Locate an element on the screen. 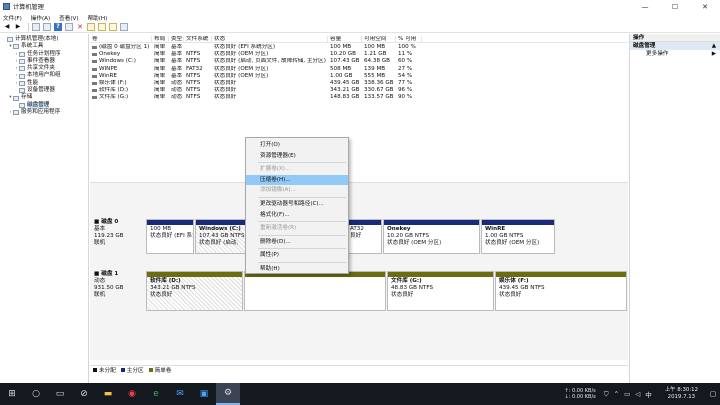 The image size is (720, 405). volume-entertainment-f-size: 439.45 GB NTFS is located at coordinates (522, 288).